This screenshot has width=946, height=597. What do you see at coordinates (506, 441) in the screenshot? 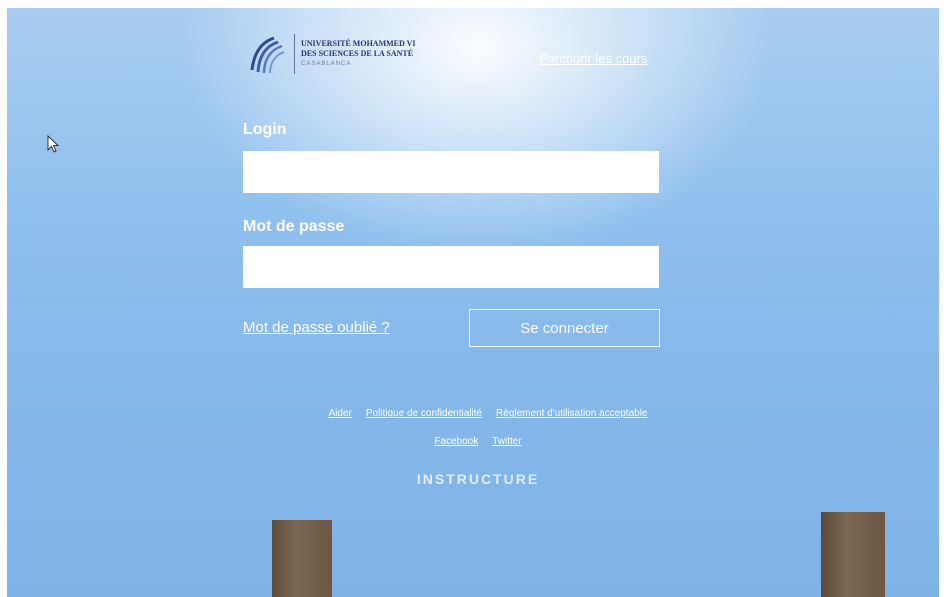
I see `twitter-link: Twitter` at bounding box center [506, 441].